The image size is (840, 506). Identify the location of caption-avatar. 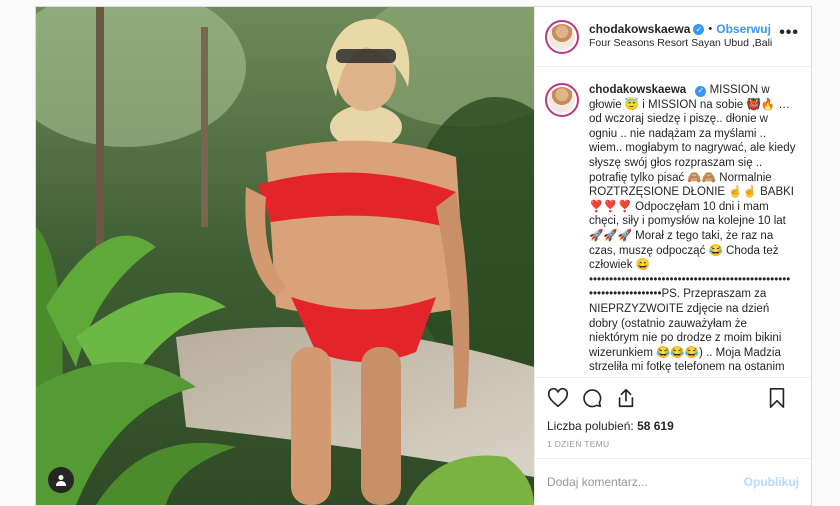
(562, 100).